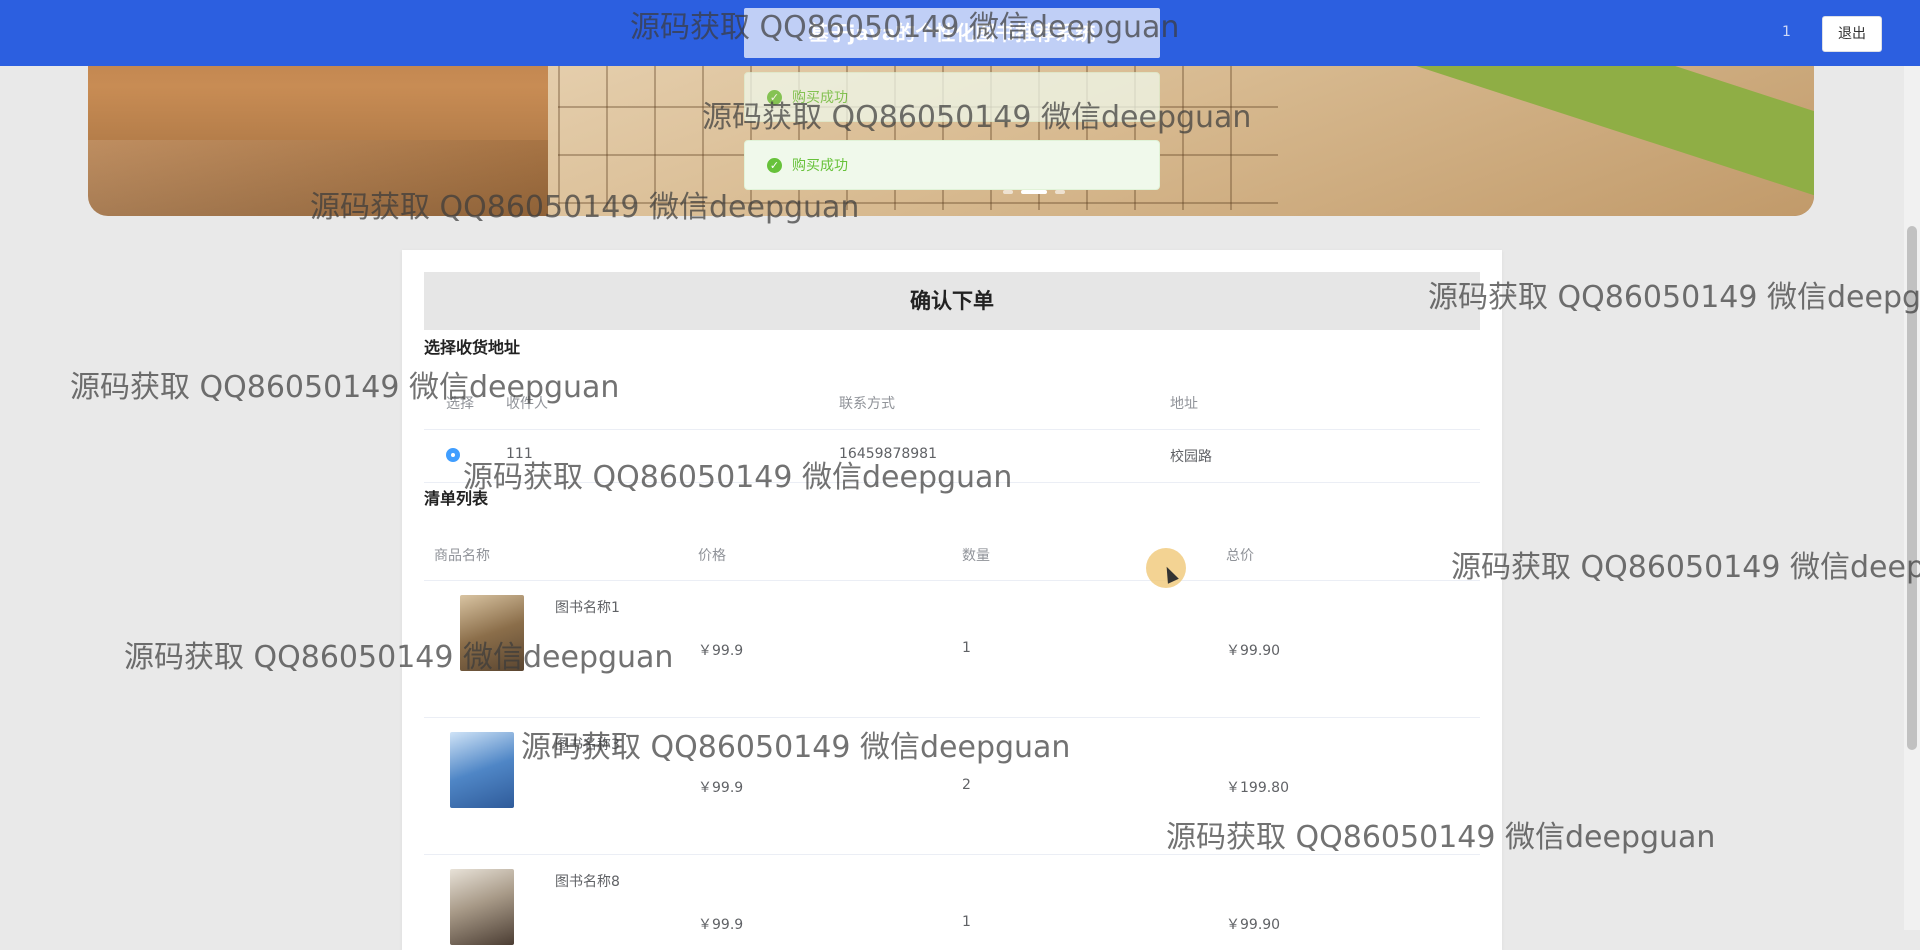 The image size is (1920, 950). Describe the element at coordinates (976, 556) in the screenshot. I see `col-quantity: 数量` at that location.